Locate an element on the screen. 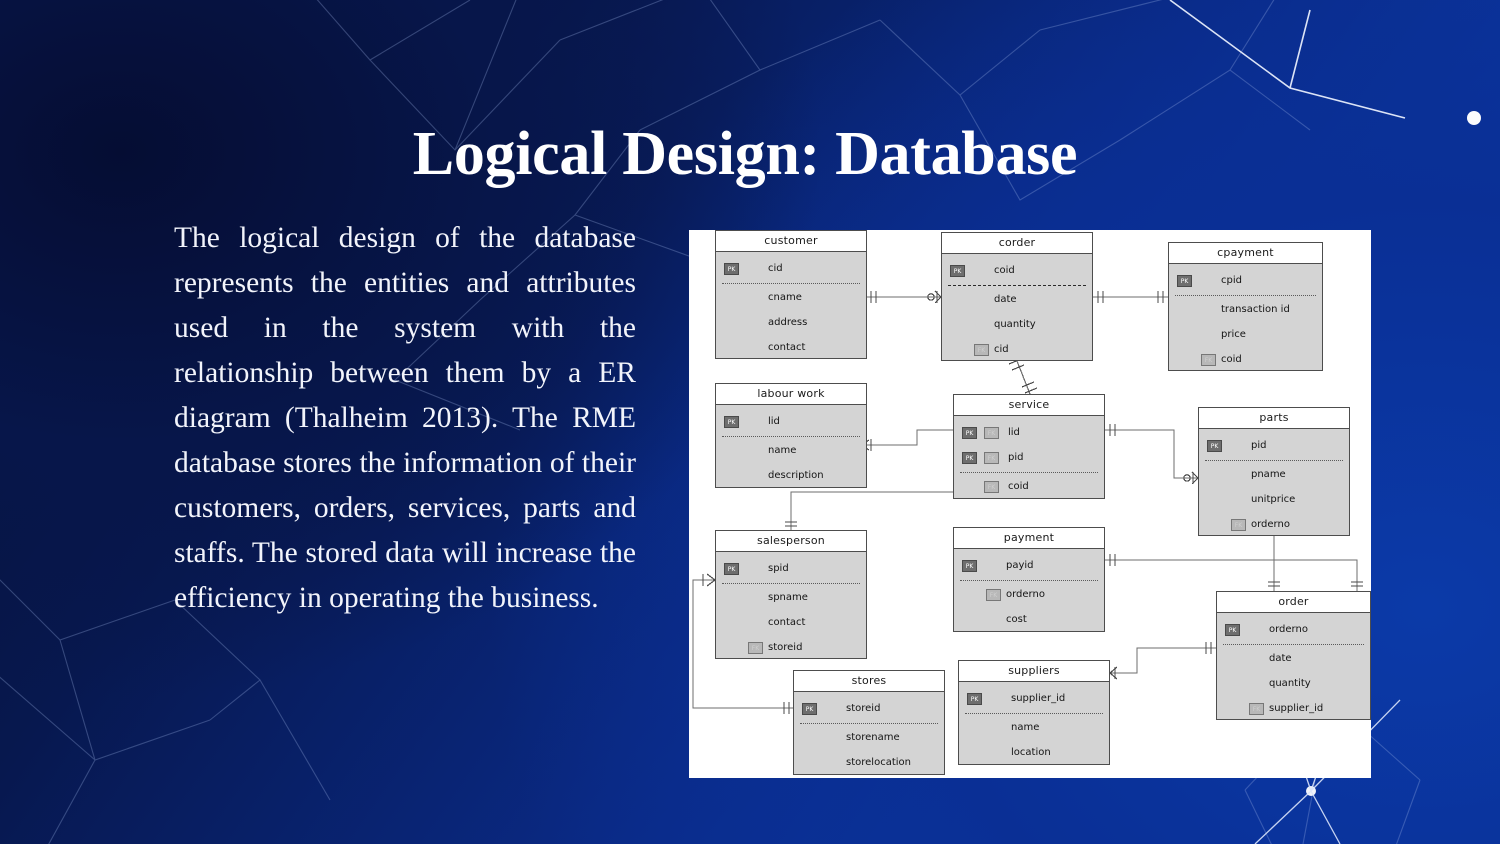 This screenshot has width=1500, height=844. attribute-row: FK cid is located at coordinates (1017, 349).